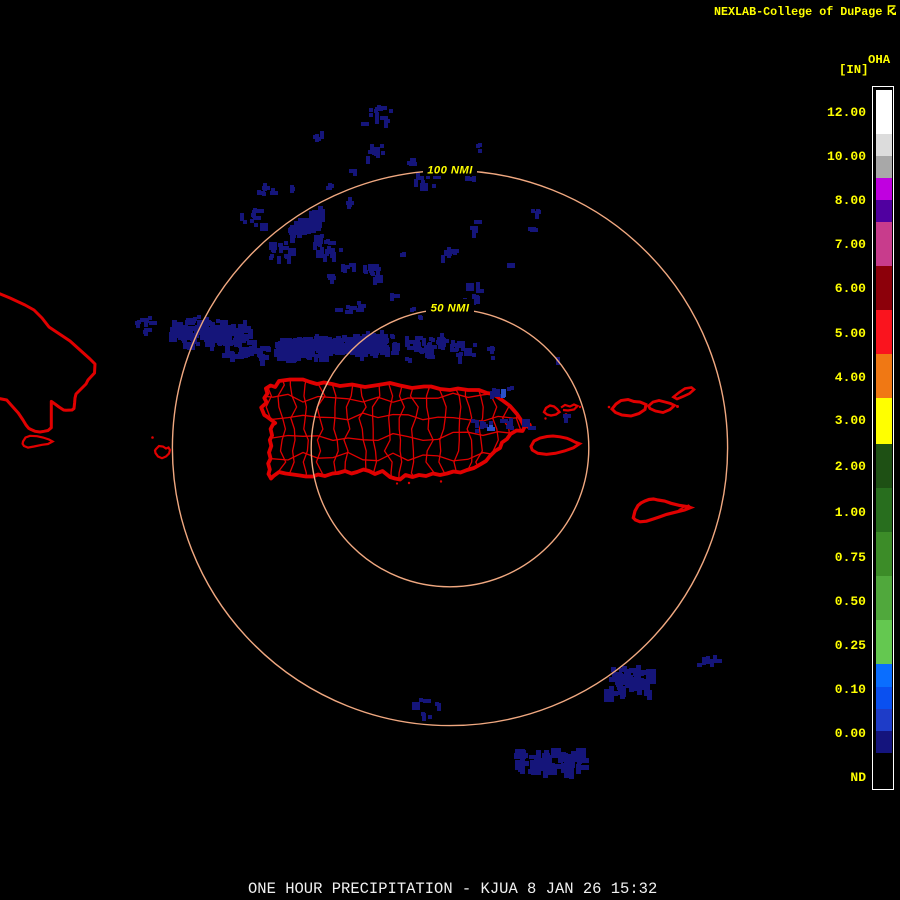 Image resolution: width=900 pixels, height=900 pixels. What do you see at coordinates (450, 171) in the screenshot?
I see `svg-text: 100 NMI` at bounding box center [450, 171].